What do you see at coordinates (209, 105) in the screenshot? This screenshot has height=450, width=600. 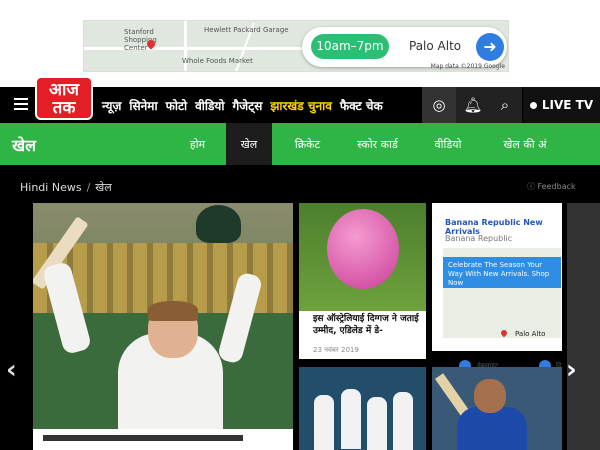 I see `nav-link-video: वीडियो` at bounding box center [209, 105].